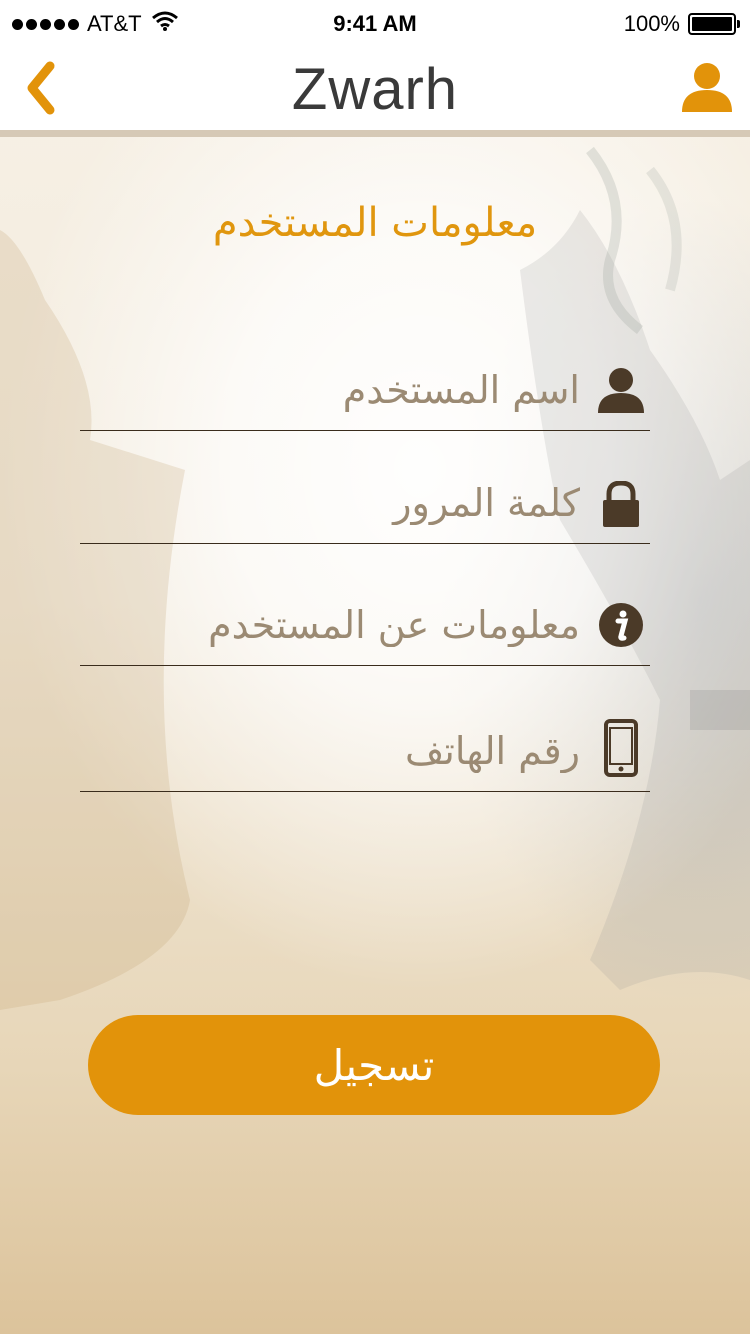 The width and height of the screenshot is (750, 1334). I want to click on status-bar: AT&T 9:41 AM 100%, so click(375, 24).